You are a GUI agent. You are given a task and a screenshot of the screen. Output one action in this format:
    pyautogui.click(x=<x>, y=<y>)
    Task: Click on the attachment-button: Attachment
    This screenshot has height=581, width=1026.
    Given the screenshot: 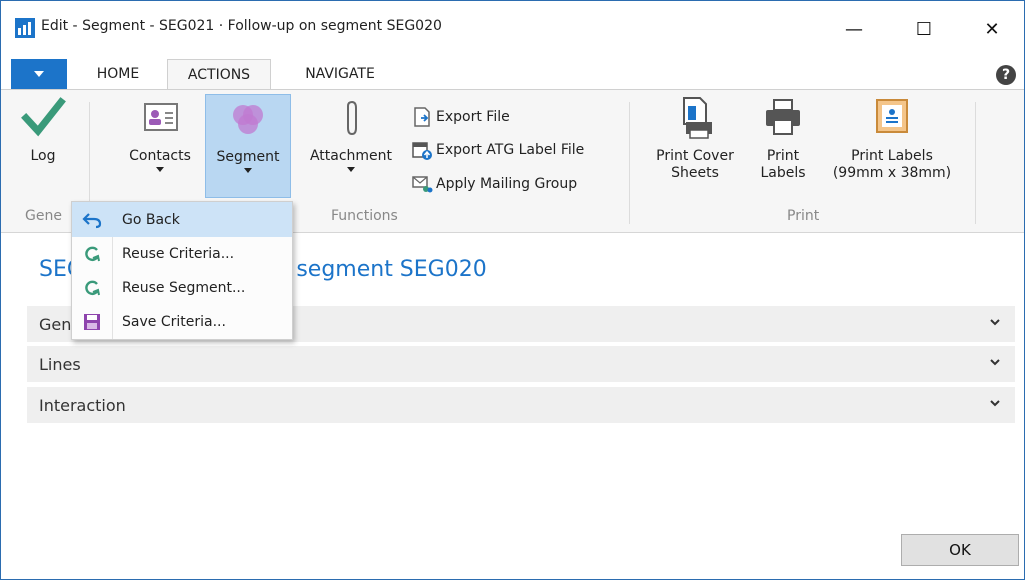 What is the action you would take?
    pyautogui.click(x=351, y=133)
    